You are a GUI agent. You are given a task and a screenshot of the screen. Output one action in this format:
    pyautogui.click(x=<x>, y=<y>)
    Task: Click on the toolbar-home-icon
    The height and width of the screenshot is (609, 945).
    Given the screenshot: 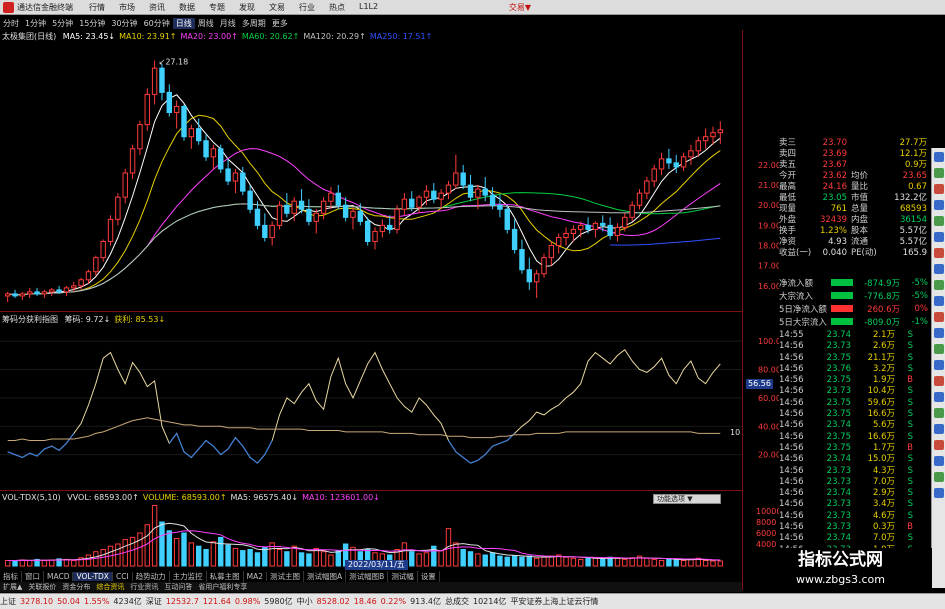 What is the action you would take?
    pyautogui.click(x=939, y=493)
    